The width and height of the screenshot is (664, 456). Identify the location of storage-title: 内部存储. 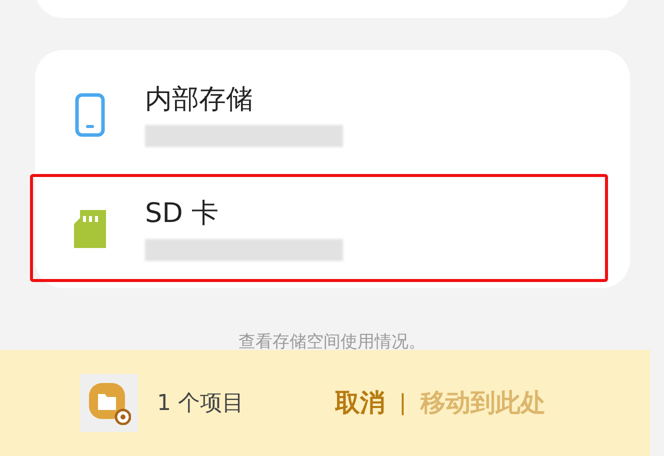
(199, 100).